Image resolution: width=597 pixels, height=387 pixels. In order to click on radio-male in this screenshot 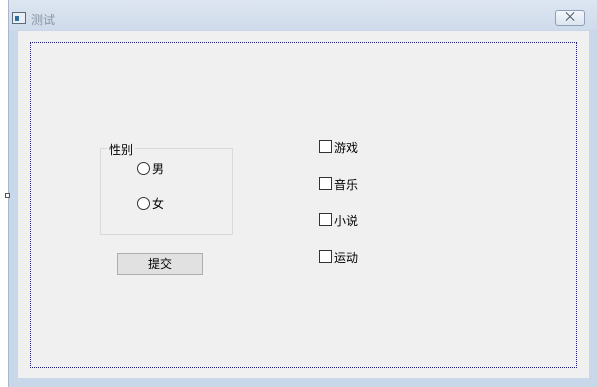, I will do `click(143, 168)`.